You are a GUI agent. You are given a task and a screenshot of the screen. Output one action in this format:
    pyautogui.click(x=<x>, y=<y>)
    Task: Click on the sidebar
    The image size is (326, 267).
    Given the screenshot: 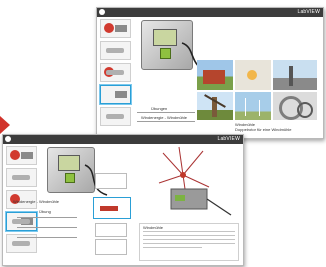 What is the action you would take?
    pyautogui.click(x=114, y=74)
    